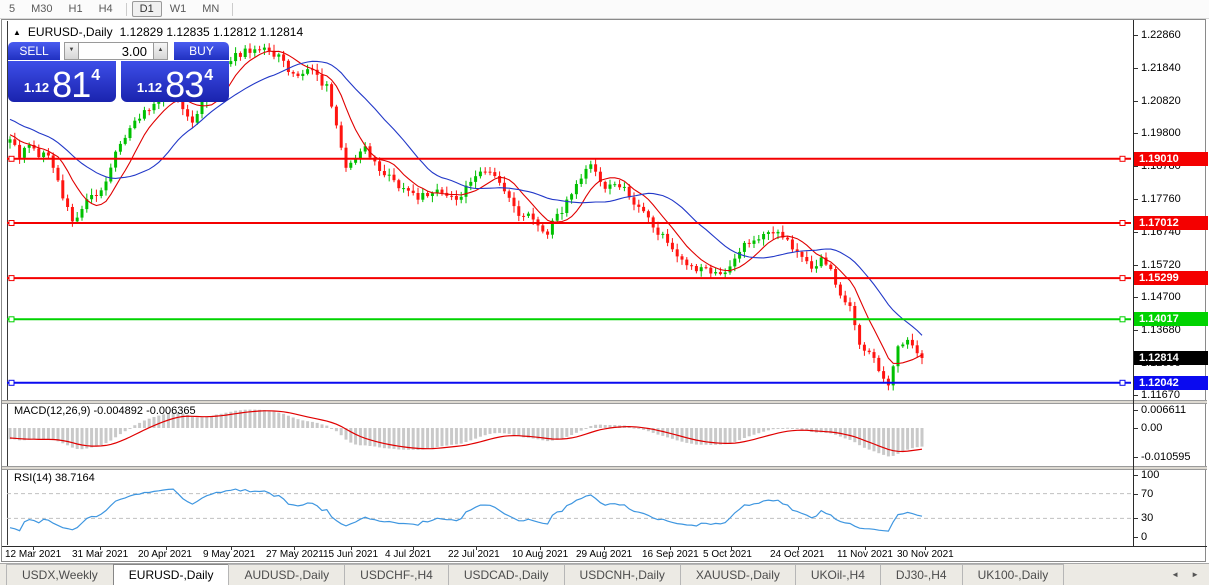 The width and height of the screenshot is (1209, 585). I want to click on buy-price-small: 1.12, so click(149, 87).